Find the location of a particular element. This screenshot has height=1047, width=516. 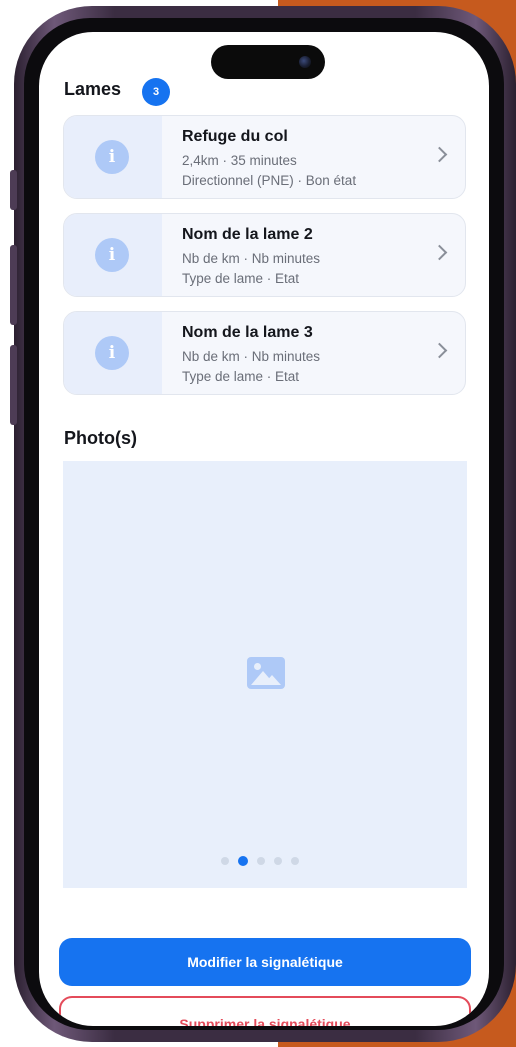

carousel-pagination is located at coordinates (266, 861).